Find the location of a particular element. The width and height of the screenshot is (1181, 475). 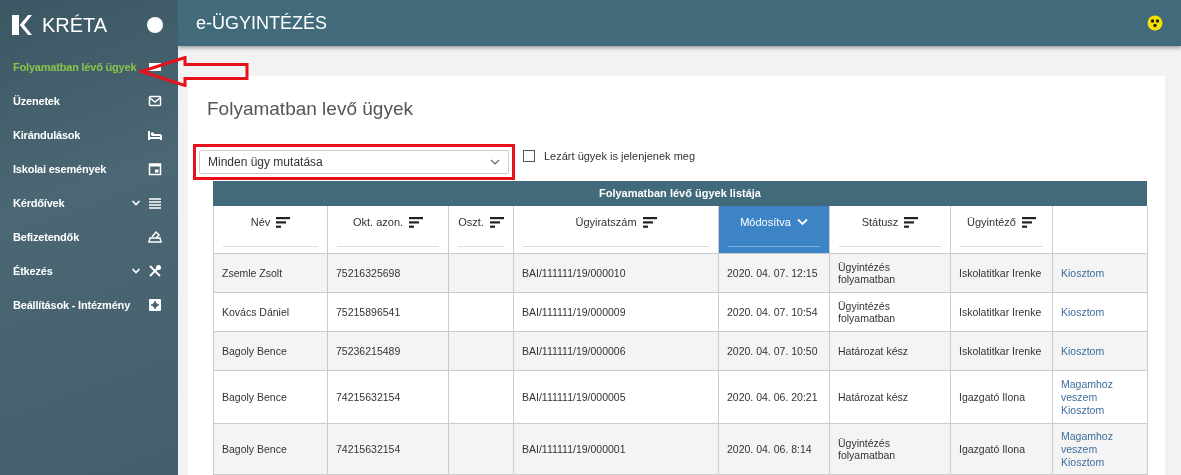

table-title: Folyamatban lévő ügyek listája is located at coordinates (680, 193).